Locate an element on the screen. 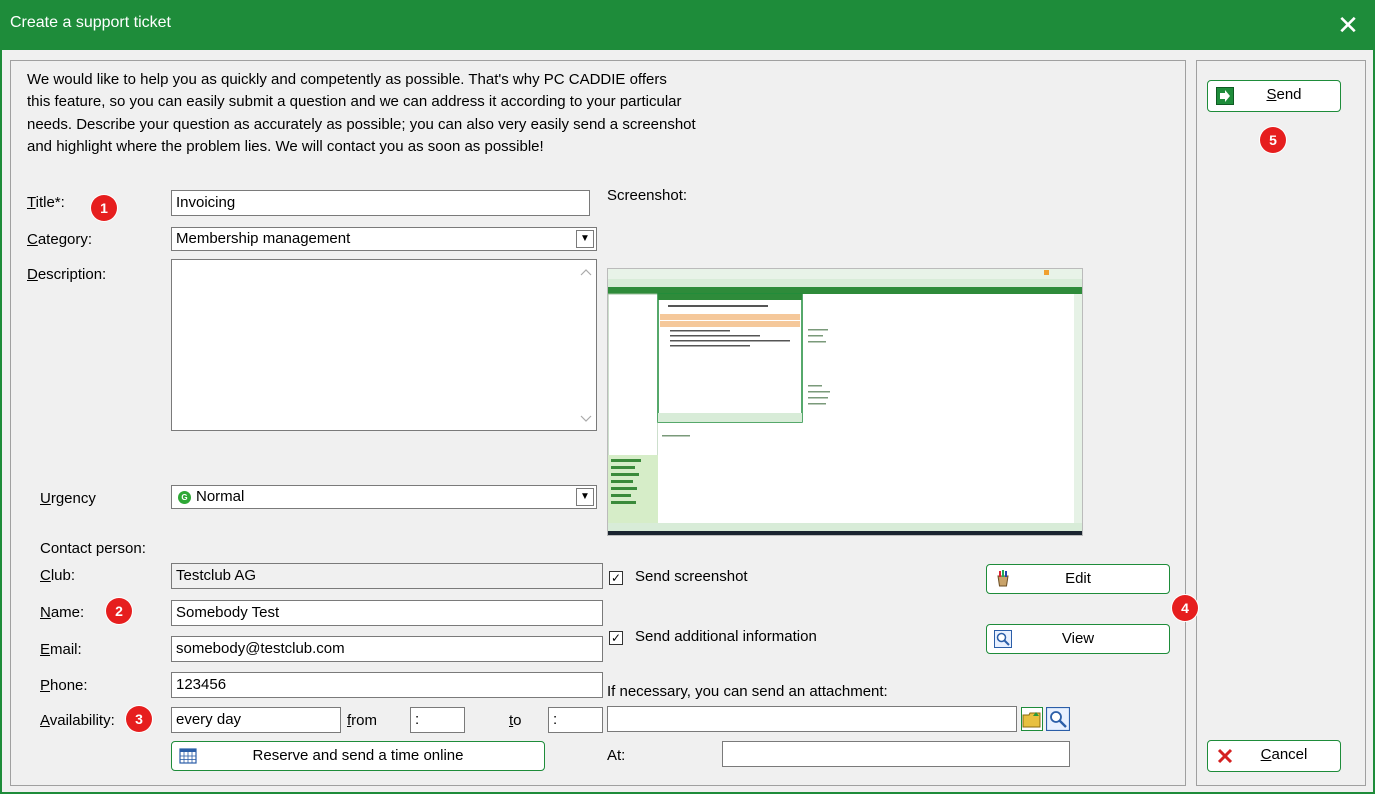 The width and height of the screenshot is (1375, 794). title-label: Title*: is located at coordinates (46, 202).